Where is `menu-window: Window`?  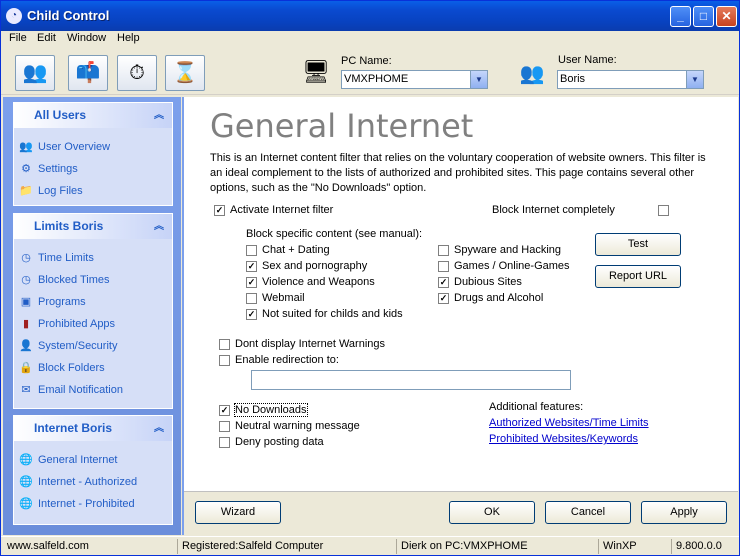 menu-window: Window is located at coordinates (86, 38).